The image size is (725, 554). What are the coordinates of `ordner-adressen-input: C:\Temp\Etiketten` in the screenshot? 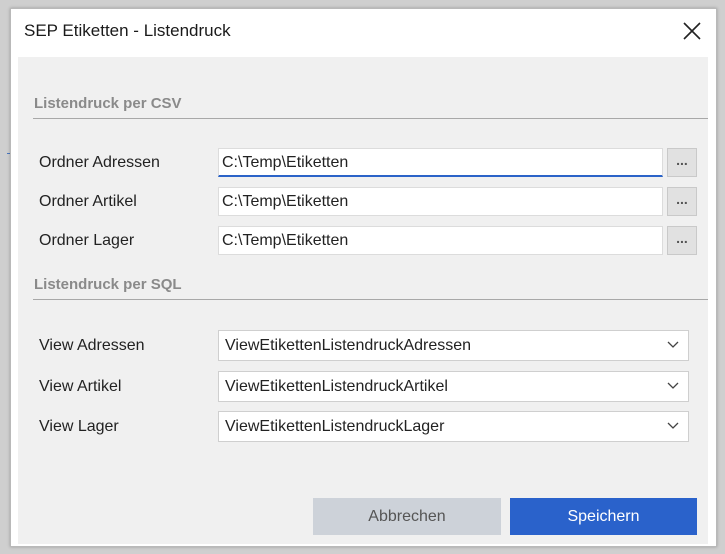 It's located at (440, 162).